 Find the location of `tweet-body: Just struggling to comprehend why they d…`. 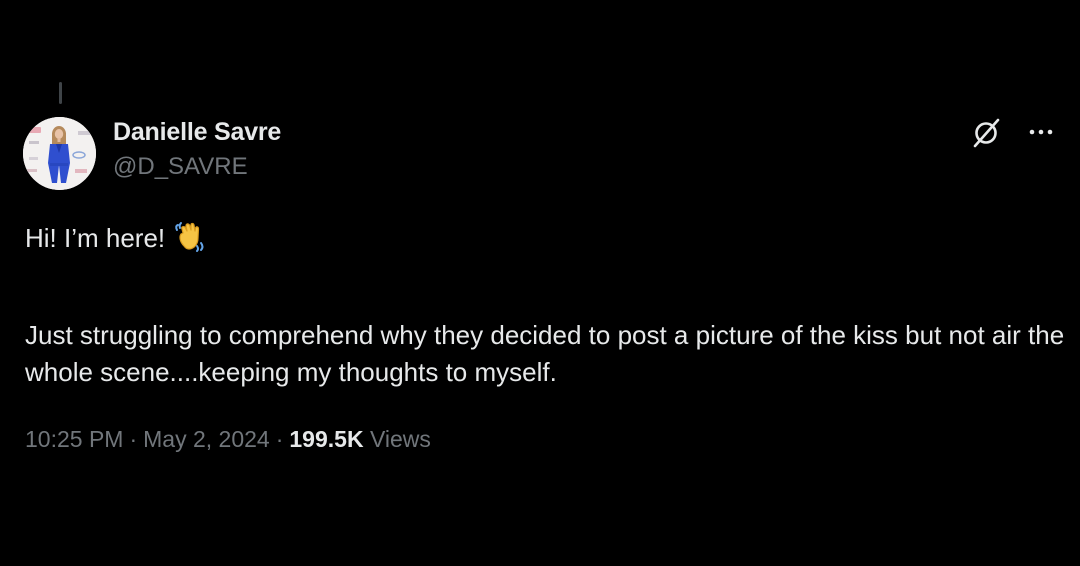

tweet-body: Just struggling to comprehend why they d… is located at coordinates (545, 353).